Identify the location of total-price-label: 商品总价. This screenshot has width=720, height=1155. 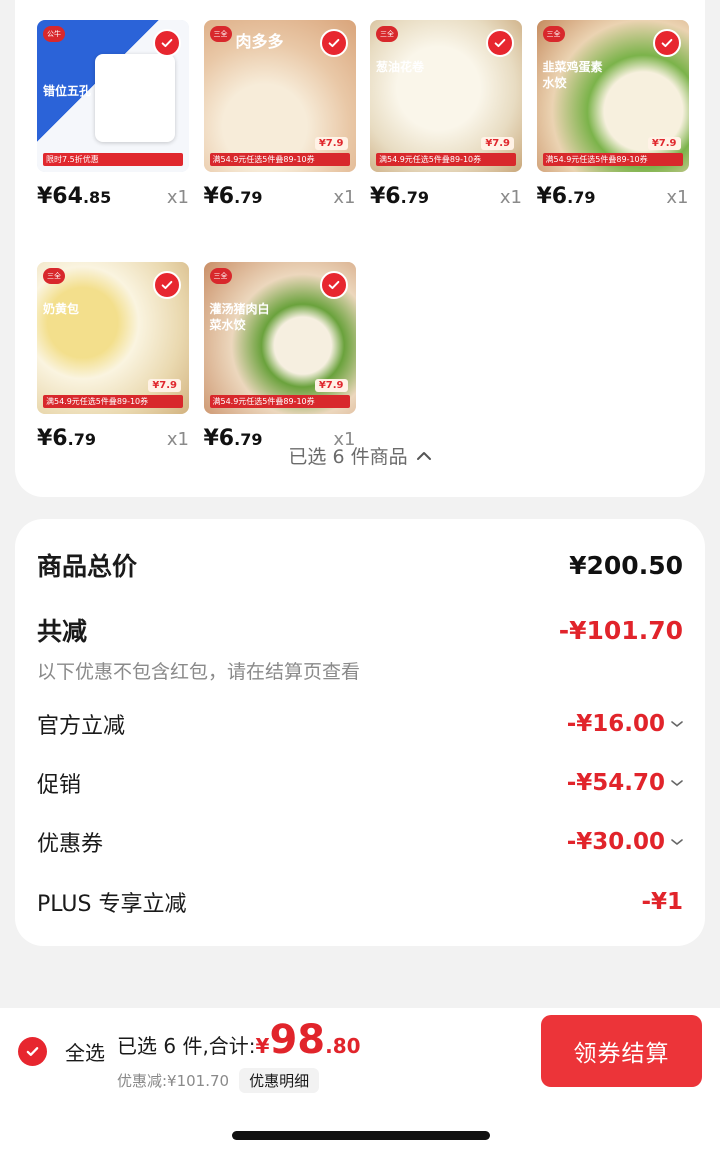
(87, 566).